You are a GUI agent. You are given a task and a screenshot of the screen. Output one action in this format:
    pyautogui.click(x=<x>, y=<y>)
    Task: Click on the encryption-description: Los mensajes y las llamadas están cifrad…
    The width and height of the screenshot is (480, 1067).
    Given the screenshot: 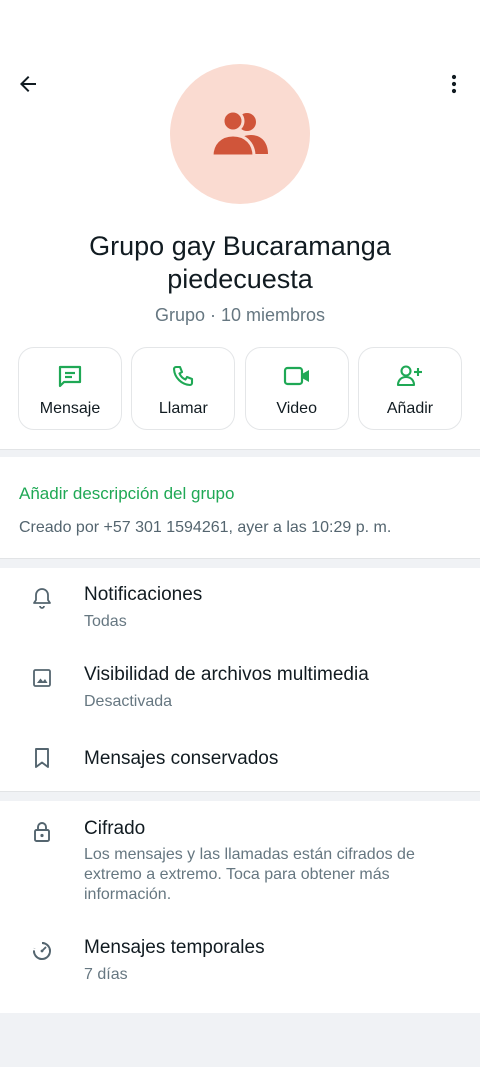 What is the action you would take?
    pyautogui.click(x=249, y=874)
    